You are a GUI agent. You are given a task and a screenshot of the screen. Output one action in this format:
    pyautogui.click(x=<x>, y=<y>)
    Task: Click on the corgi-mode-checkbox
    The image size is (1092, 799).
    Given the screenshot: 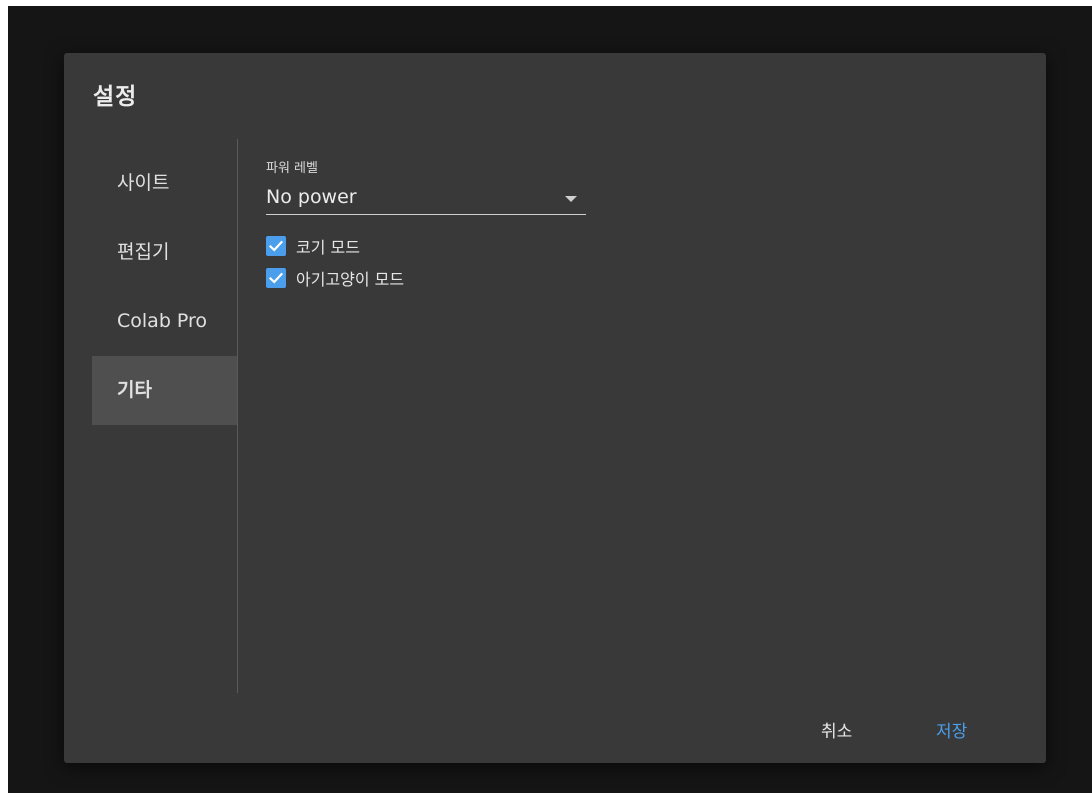 What is the action you would take?
    pyautogui.click(x=276, y=246)
    